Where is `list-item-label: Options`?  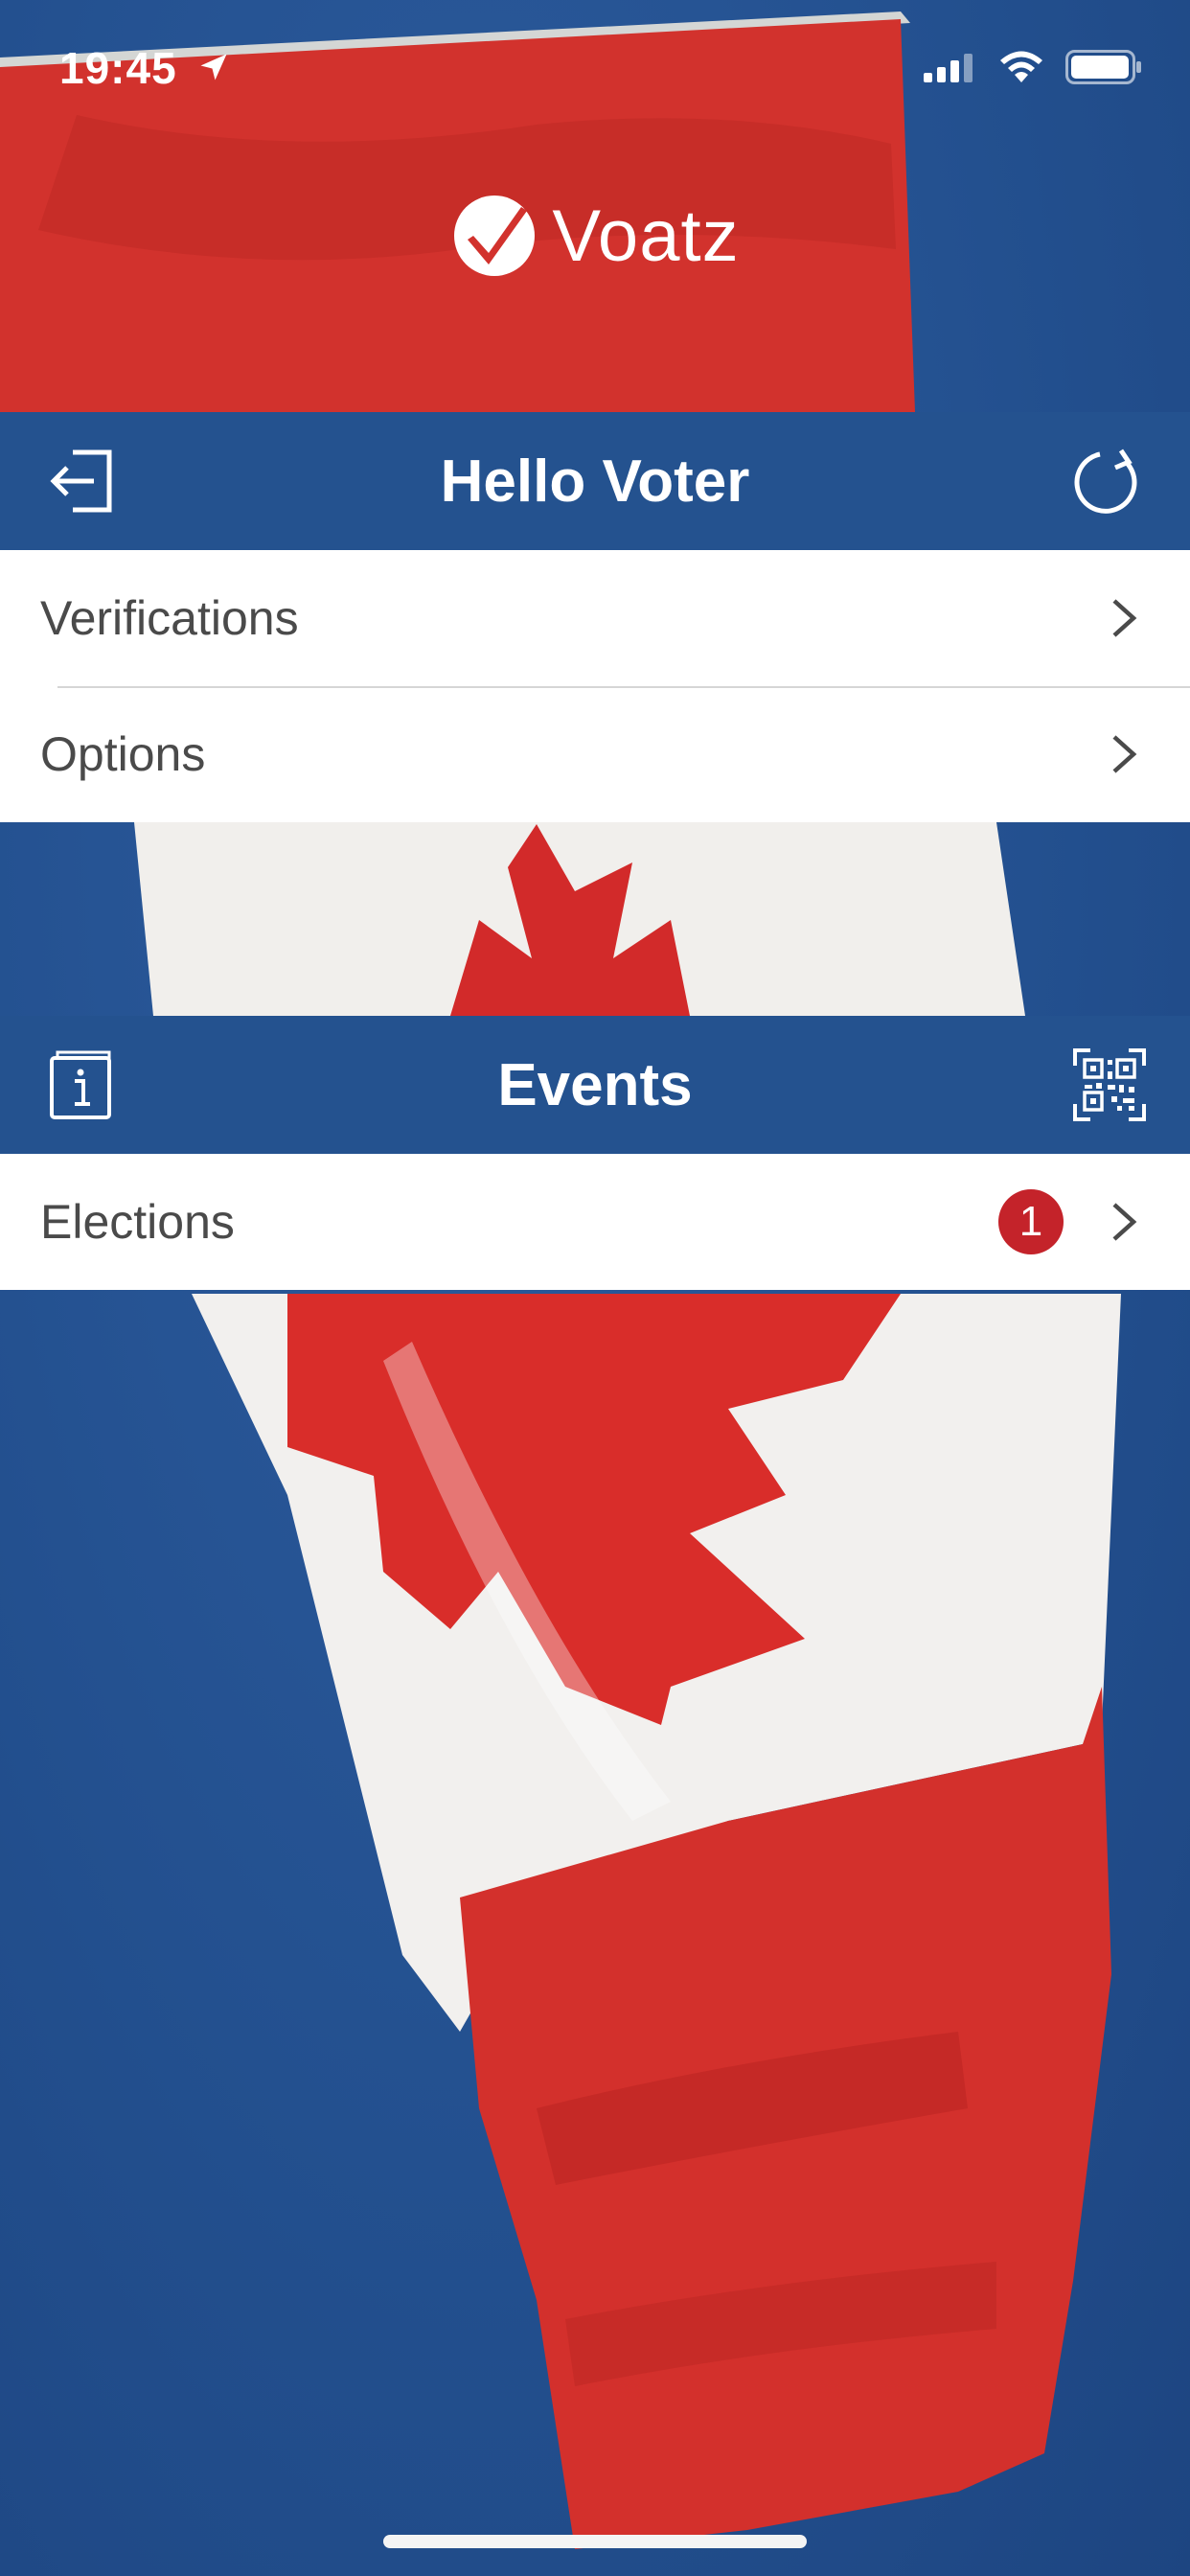
list-item-label: Options is located at coordinates (123, 754).